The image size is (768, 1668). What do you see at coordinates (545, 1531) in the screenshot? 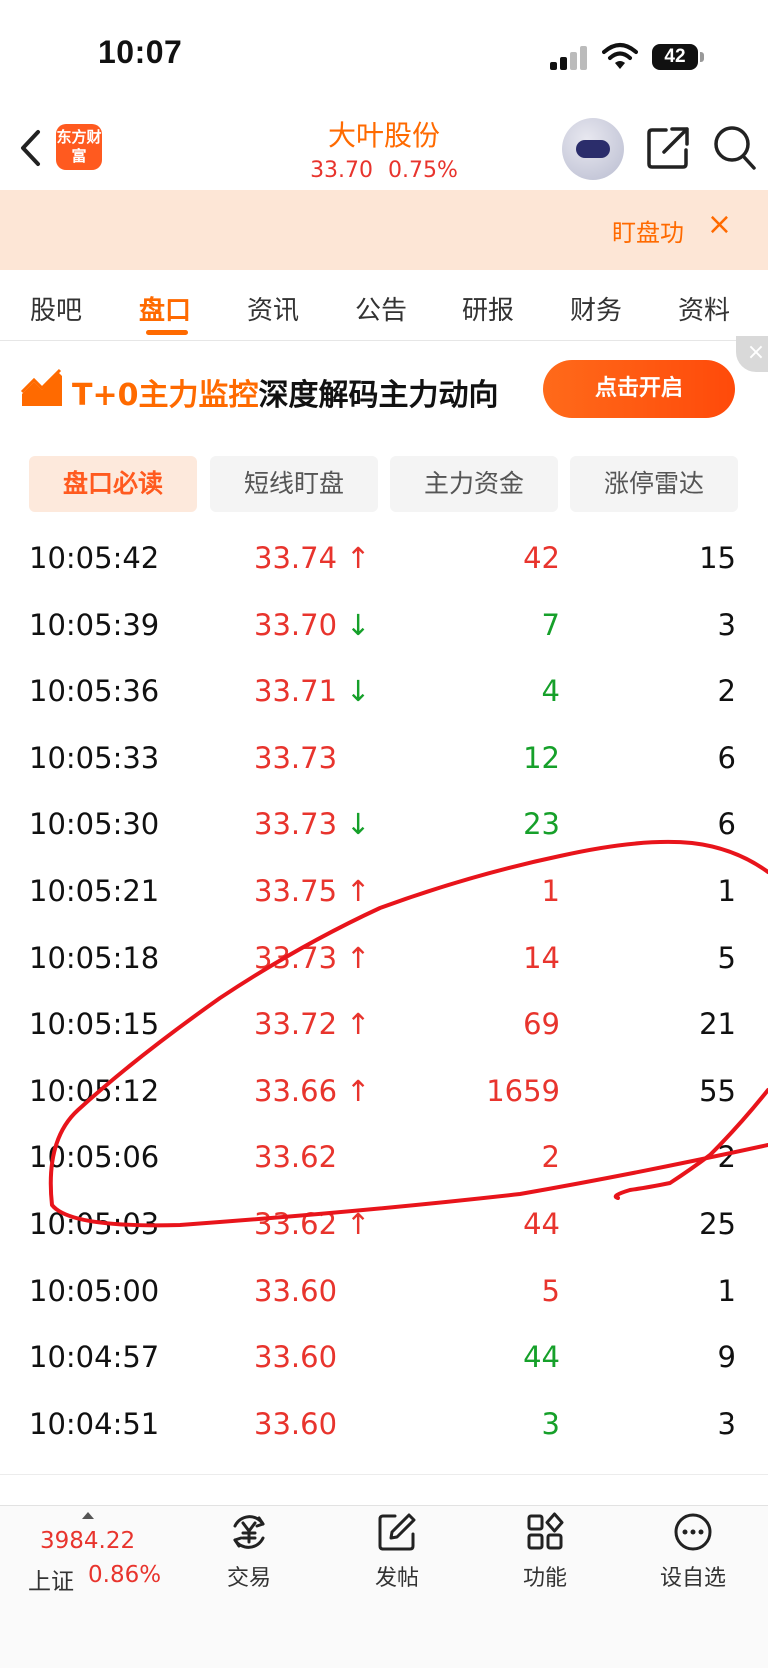
I see `grid-function-icon` at bounding box center [545, 1531].